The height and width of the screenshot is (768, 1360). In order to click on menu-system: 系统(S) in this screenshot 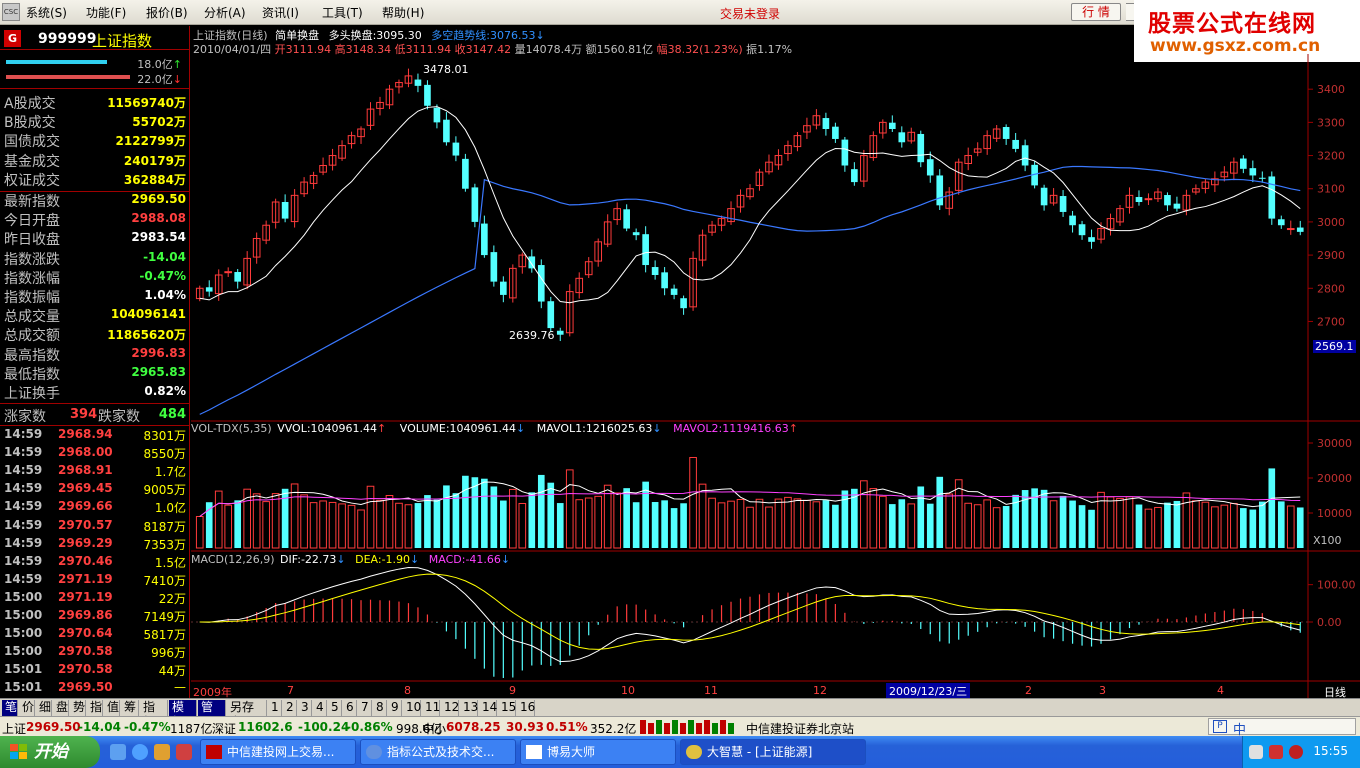, I will do `click(46, 12)`.